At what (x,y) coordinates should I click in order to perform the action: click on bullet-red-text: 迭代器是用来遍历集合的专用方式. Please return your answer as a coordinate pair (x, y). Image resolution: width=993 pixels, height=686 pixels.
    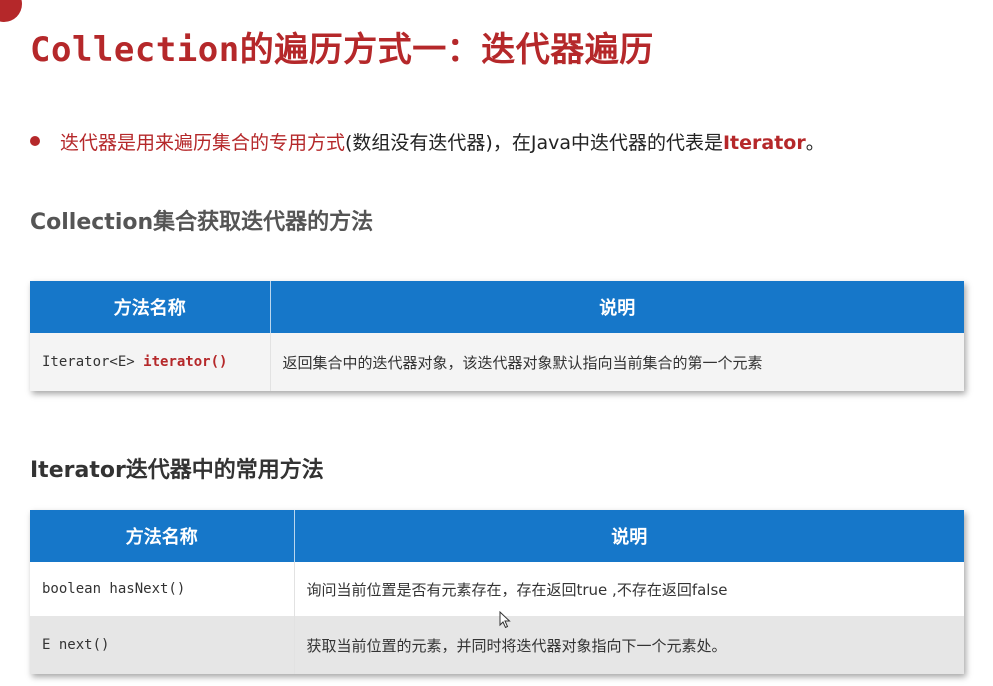
    Looking at the image, I should click on (203, 143).